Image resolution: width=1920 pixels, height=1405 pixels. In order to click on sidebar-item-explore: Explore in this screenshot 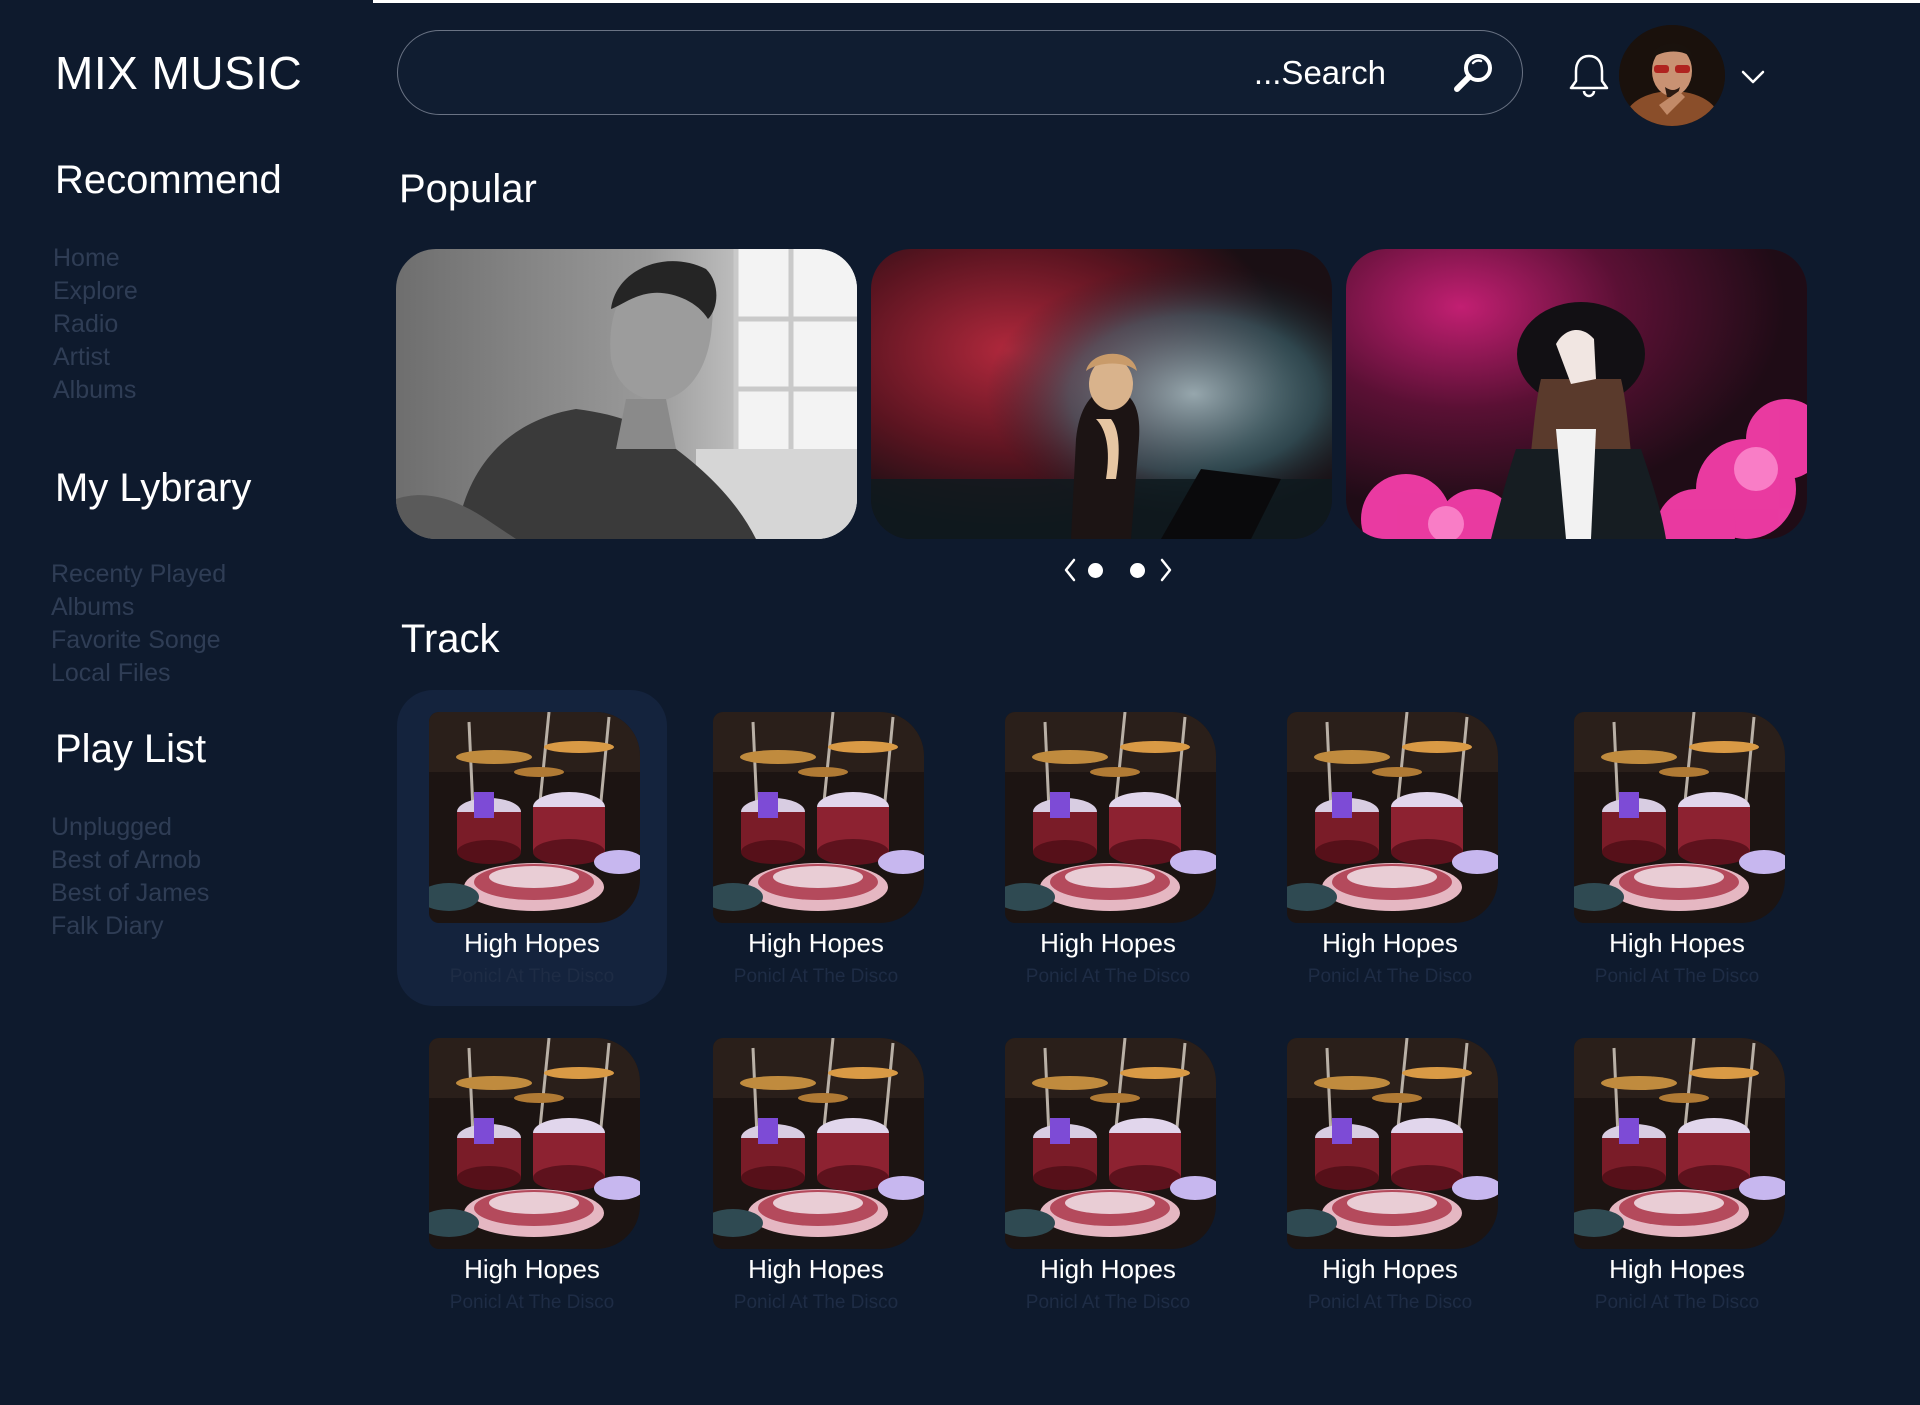, I will do `click(95, 291)`.